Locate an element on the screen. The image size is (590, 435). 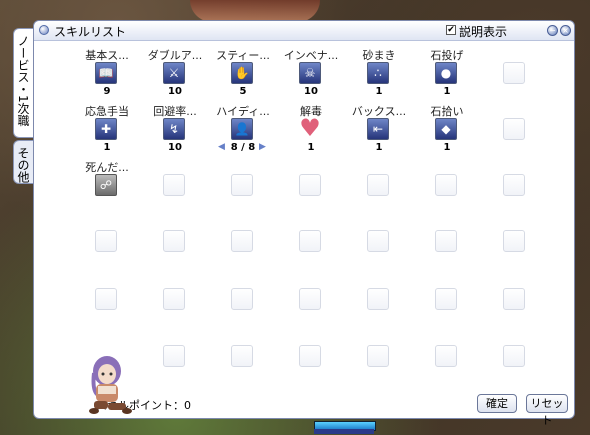
description-checkbox-label: 説明表示 is located at coordinates (483, 32).